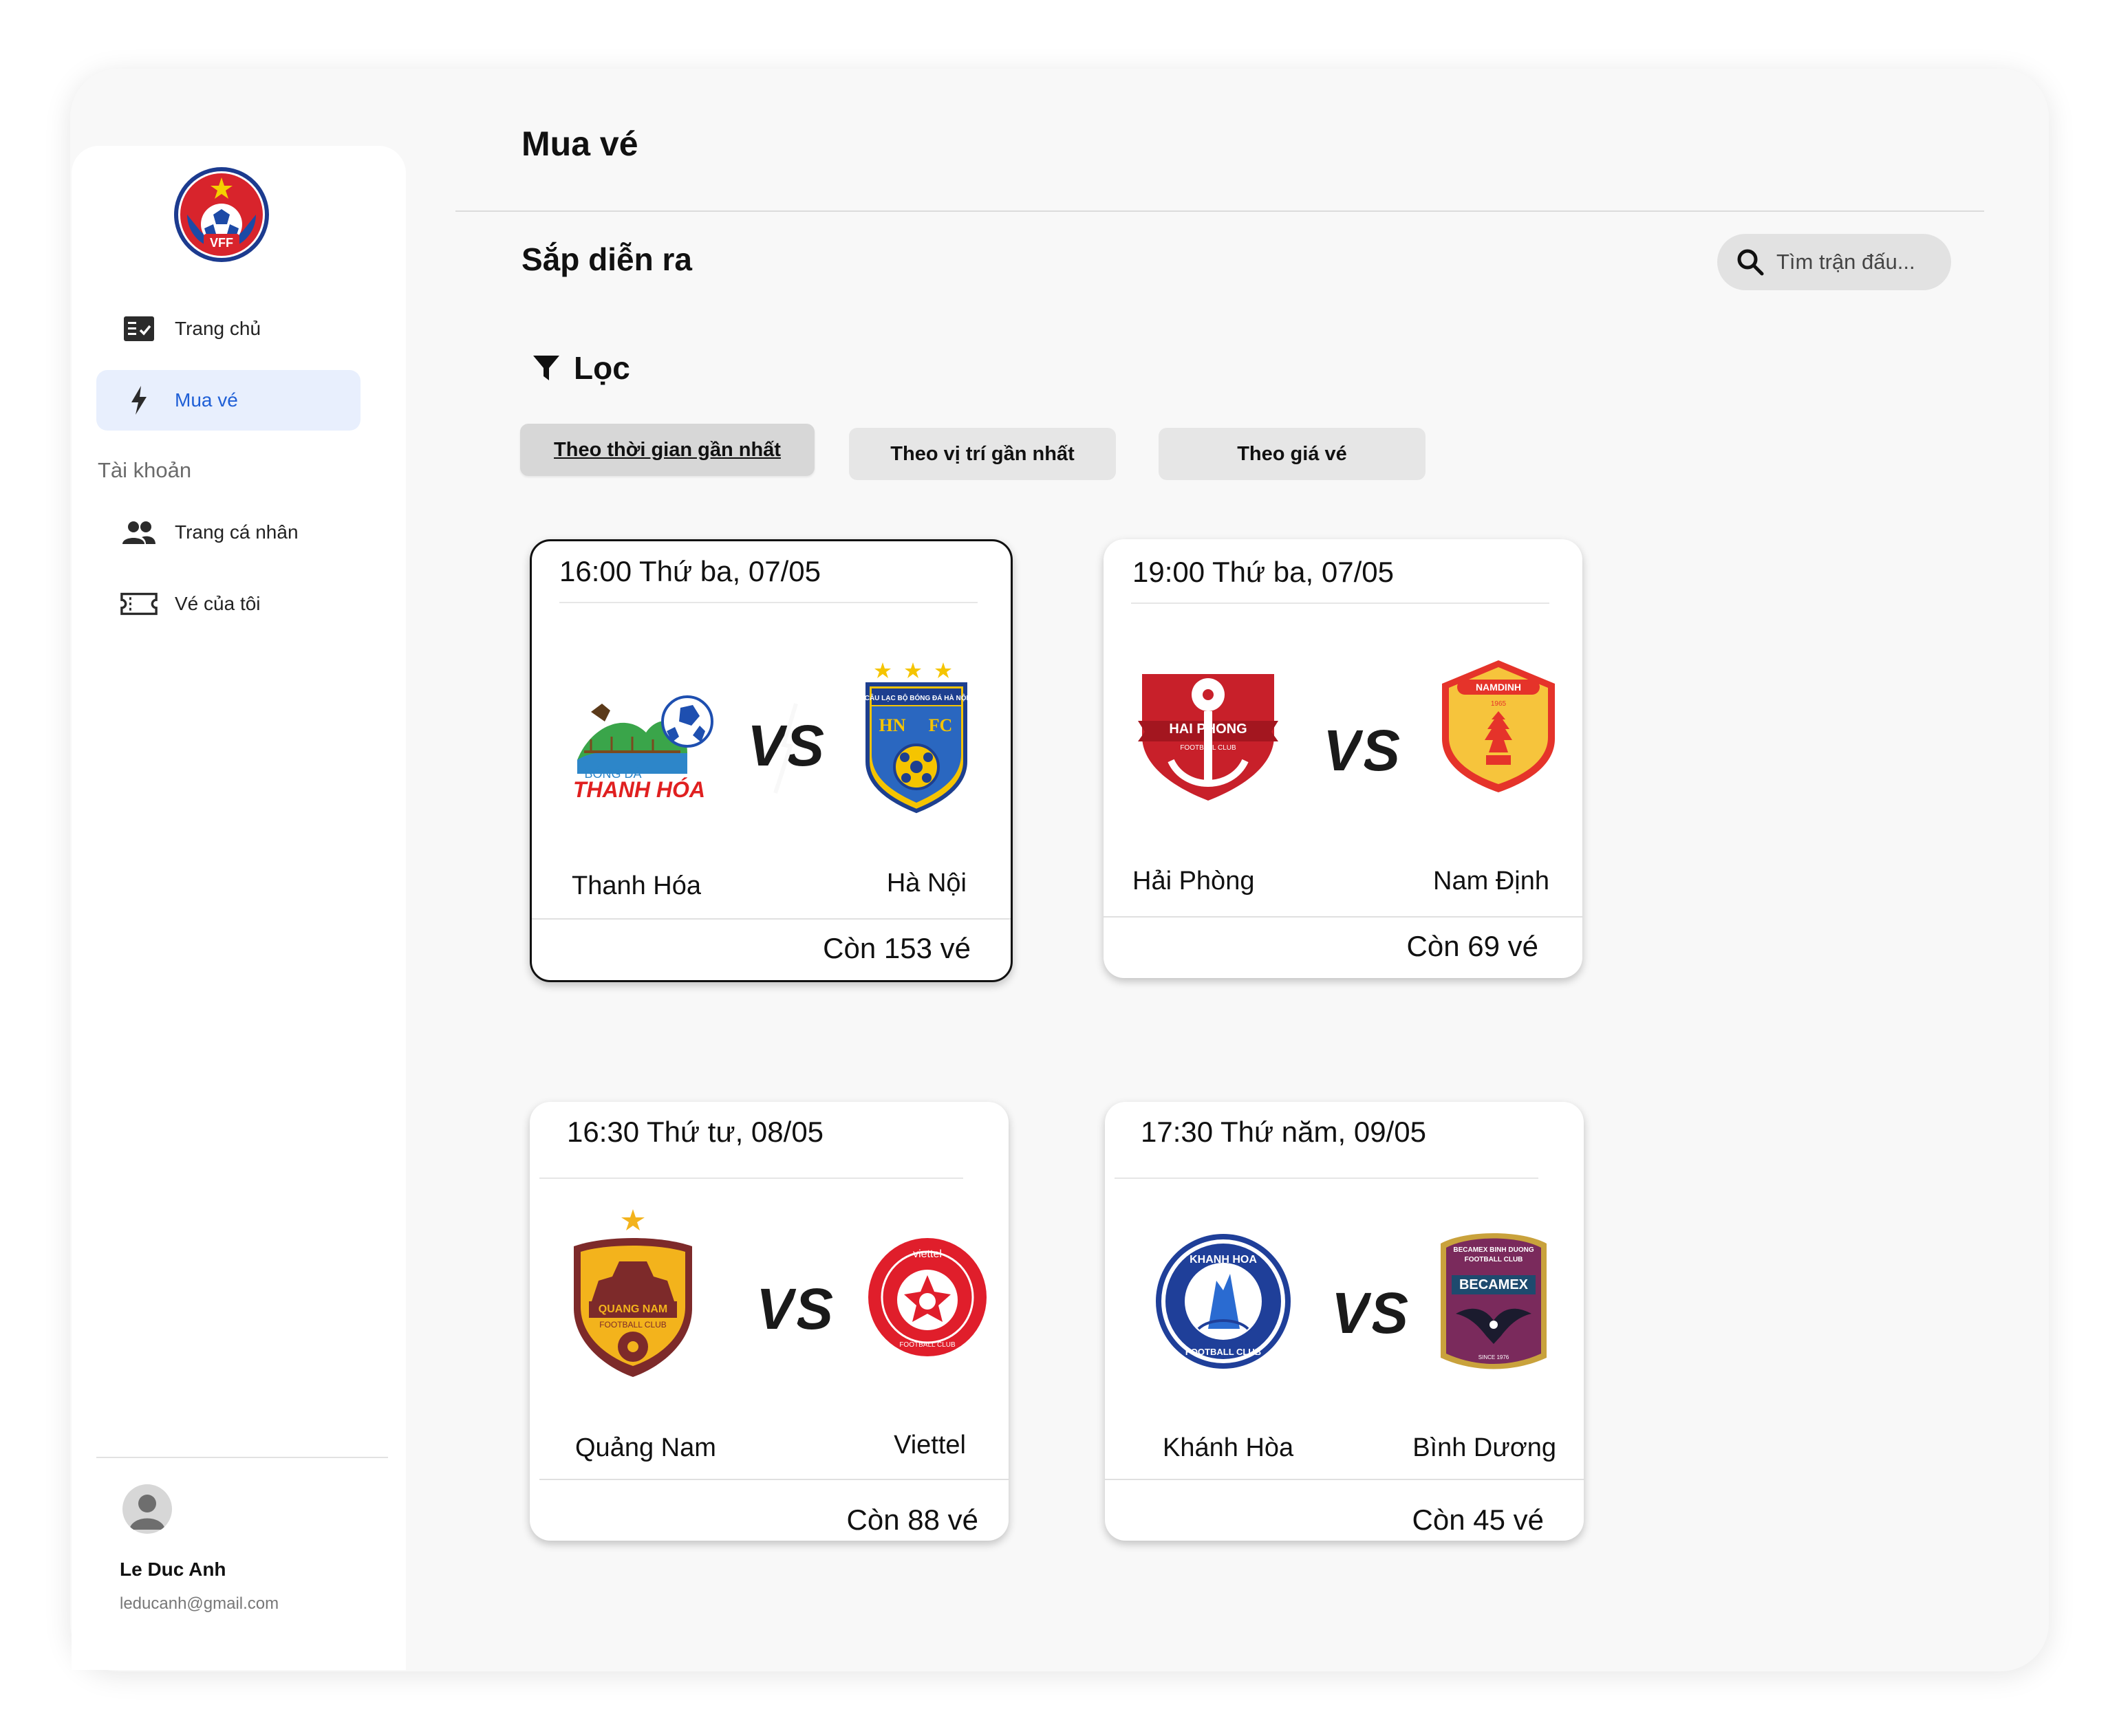  I want to click on sidebar-item-label: Vé của tôi, so click(218, 603).